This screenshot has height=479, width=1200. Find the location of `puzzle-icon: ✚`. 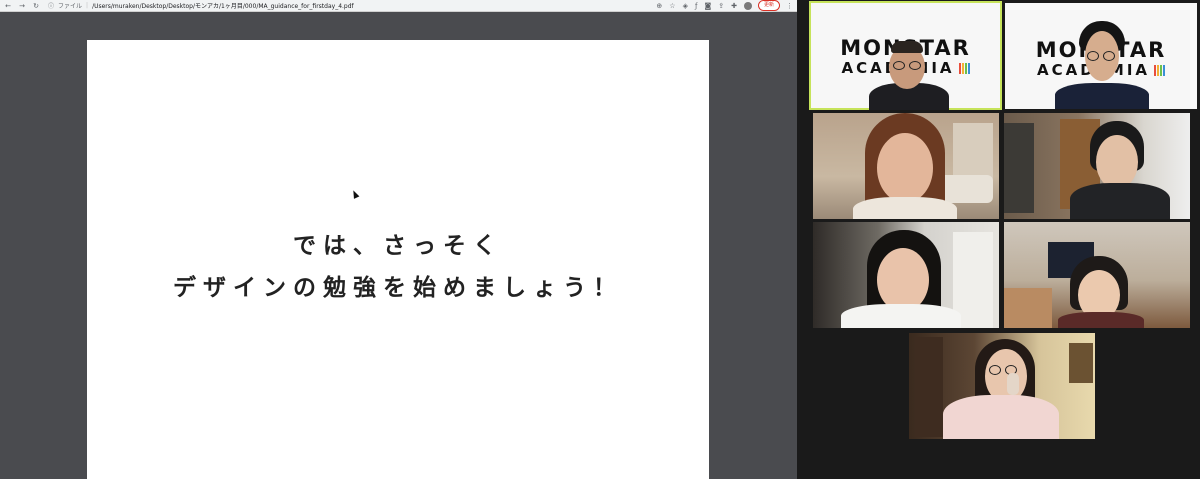

puzzle-icon: ✚ is located at coordinates (734, 6).